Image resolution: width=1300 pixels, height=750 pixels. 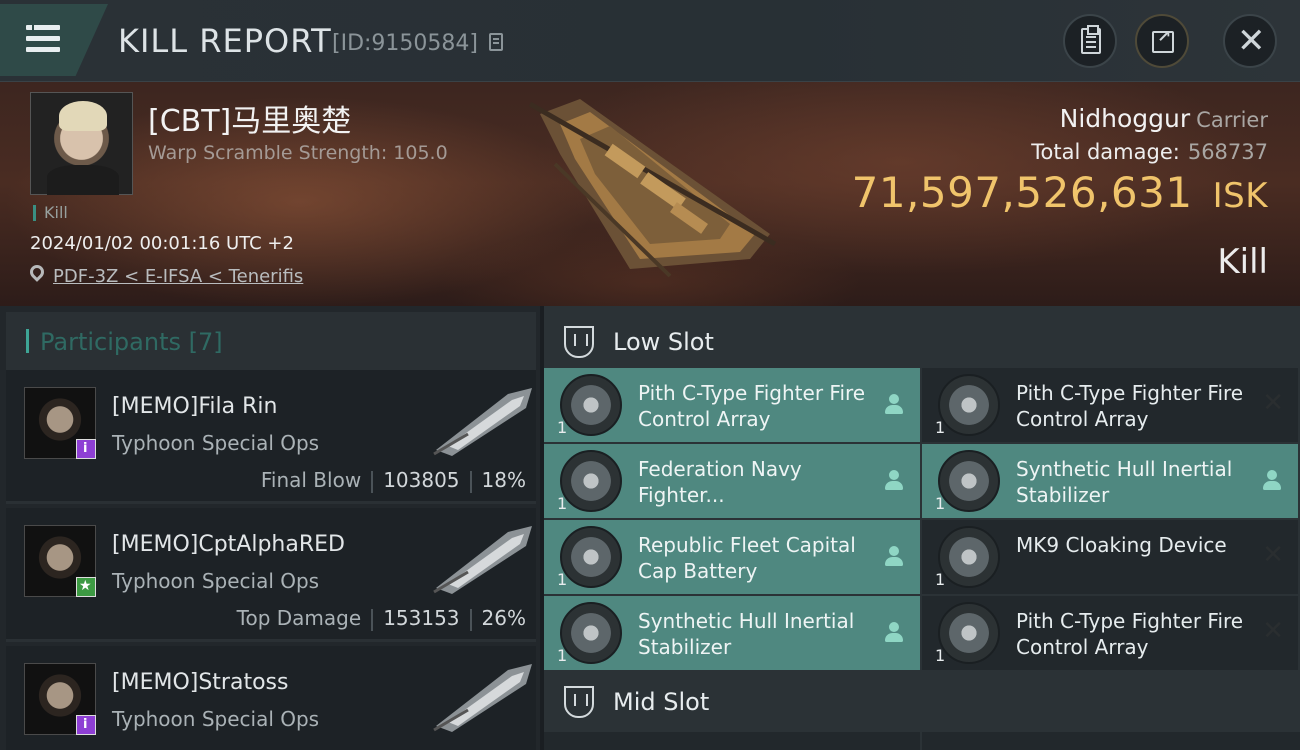 I want to click on victim-ship-render, so click(x=652, y=188).